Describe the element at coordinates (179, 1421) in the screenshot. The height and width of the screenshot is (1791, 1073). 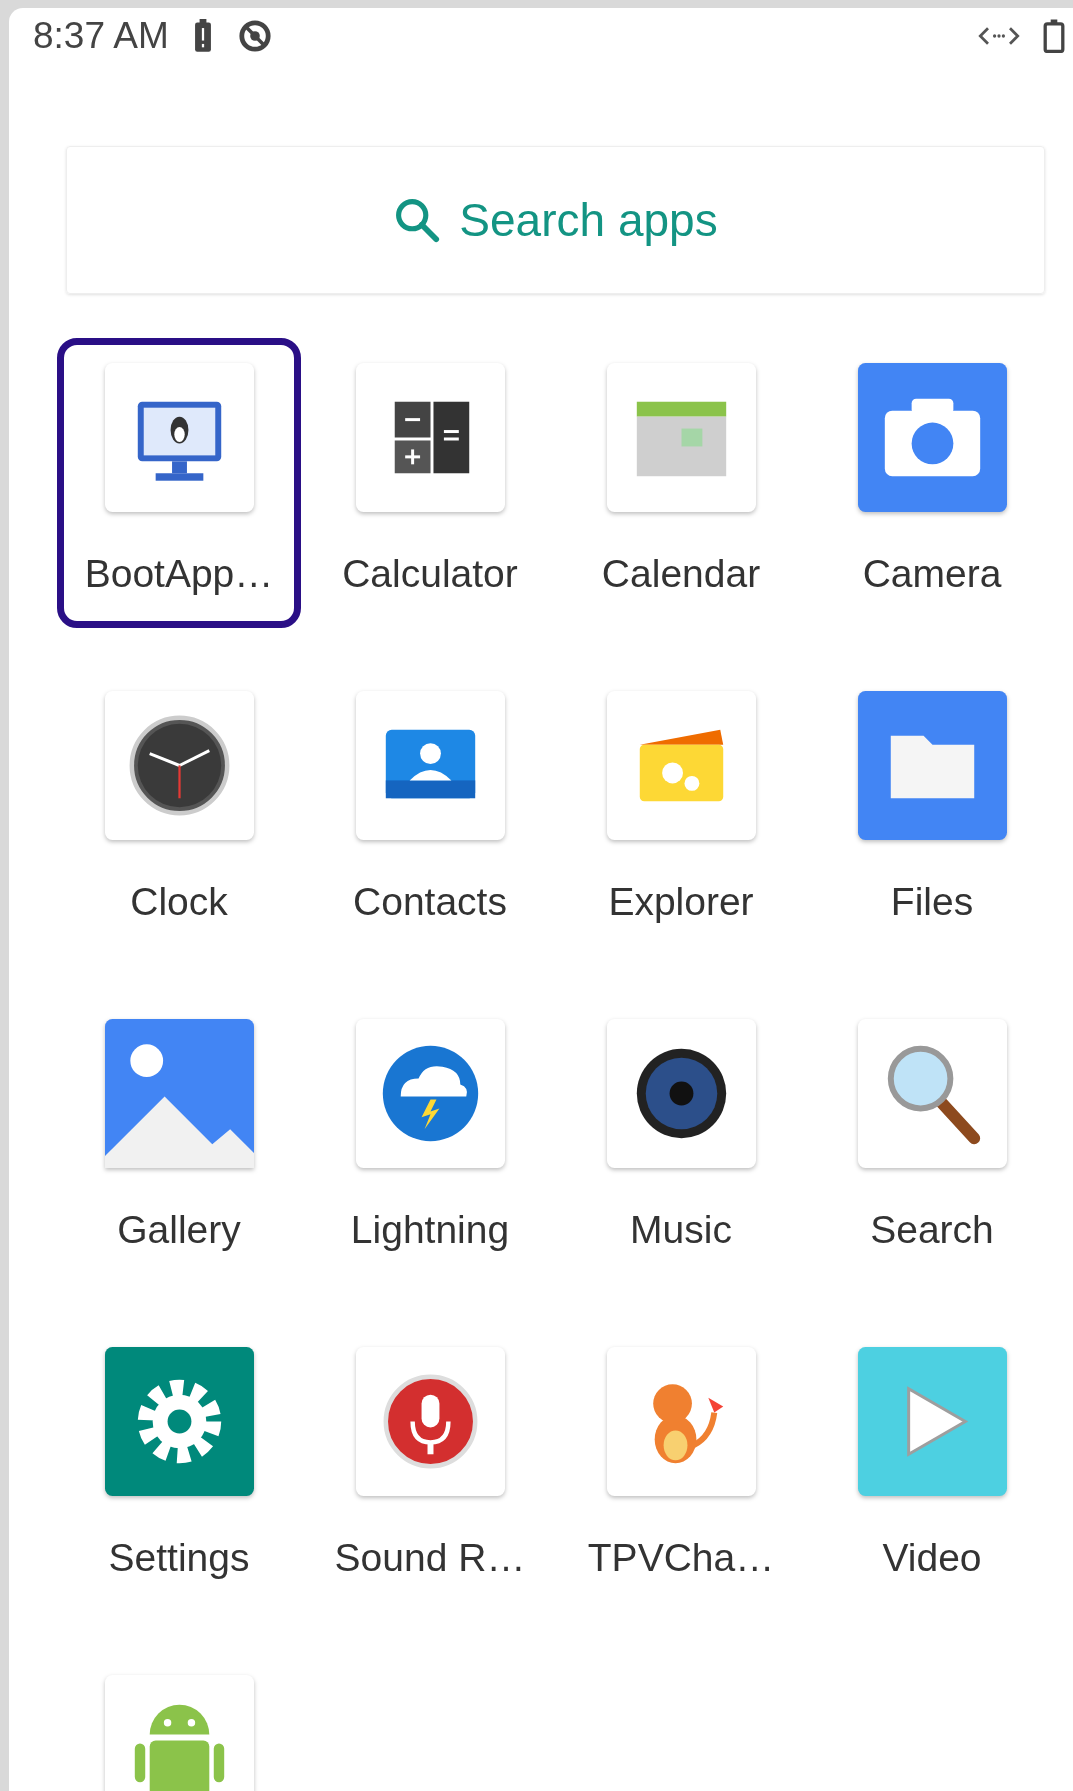
I see `settings-icon` at that location.